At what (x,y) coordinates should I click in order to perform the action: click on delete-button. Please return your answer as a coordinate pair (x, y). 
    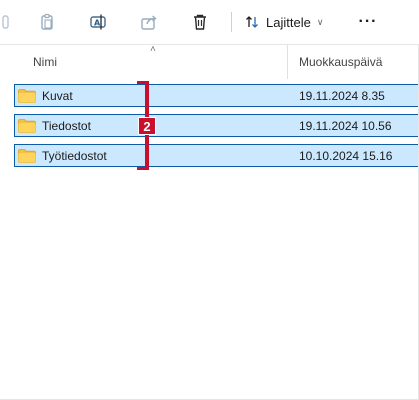
    Looking at the image, I should click on (200, 22).